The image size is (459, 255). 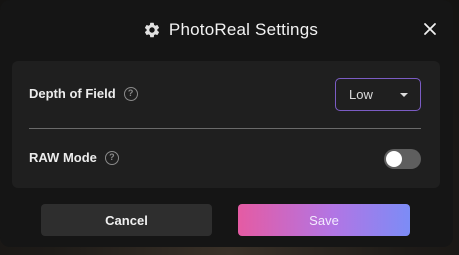 I want to click on close-icon, so click(x=430, y=29).